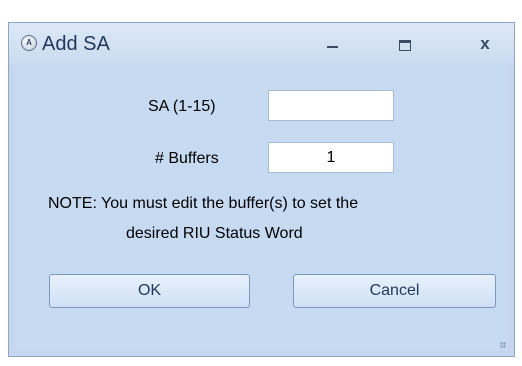 The image size is (522, 366). I want to click on minimize-icon, so click(332, 47).